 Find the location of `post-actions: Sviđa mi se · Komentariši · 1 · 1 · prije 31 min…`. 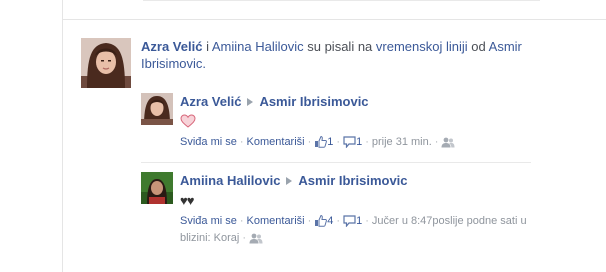

post-actions: Sviđa mi se · Komentariši · 1 · 1 · prije 31 min… is located at coordinates (317, 142).